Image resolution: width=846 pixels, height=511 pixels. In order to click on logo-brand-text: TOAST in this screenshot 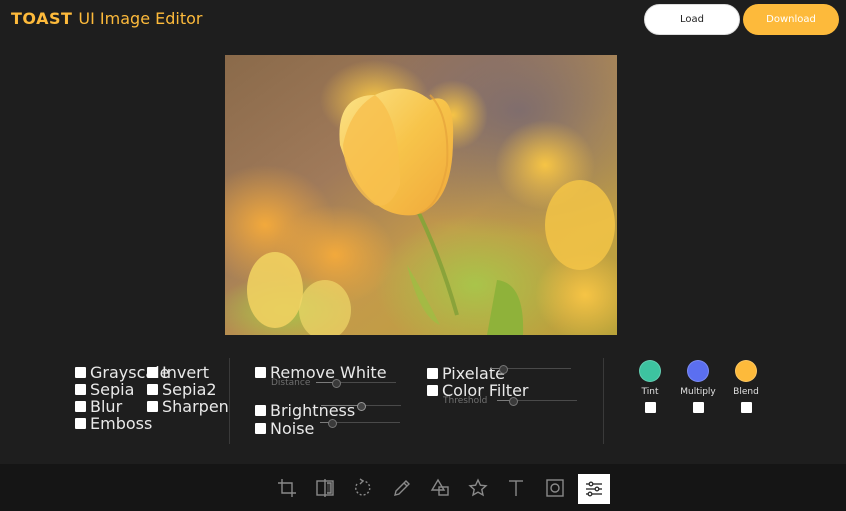, I will do `click(42, 18)`.